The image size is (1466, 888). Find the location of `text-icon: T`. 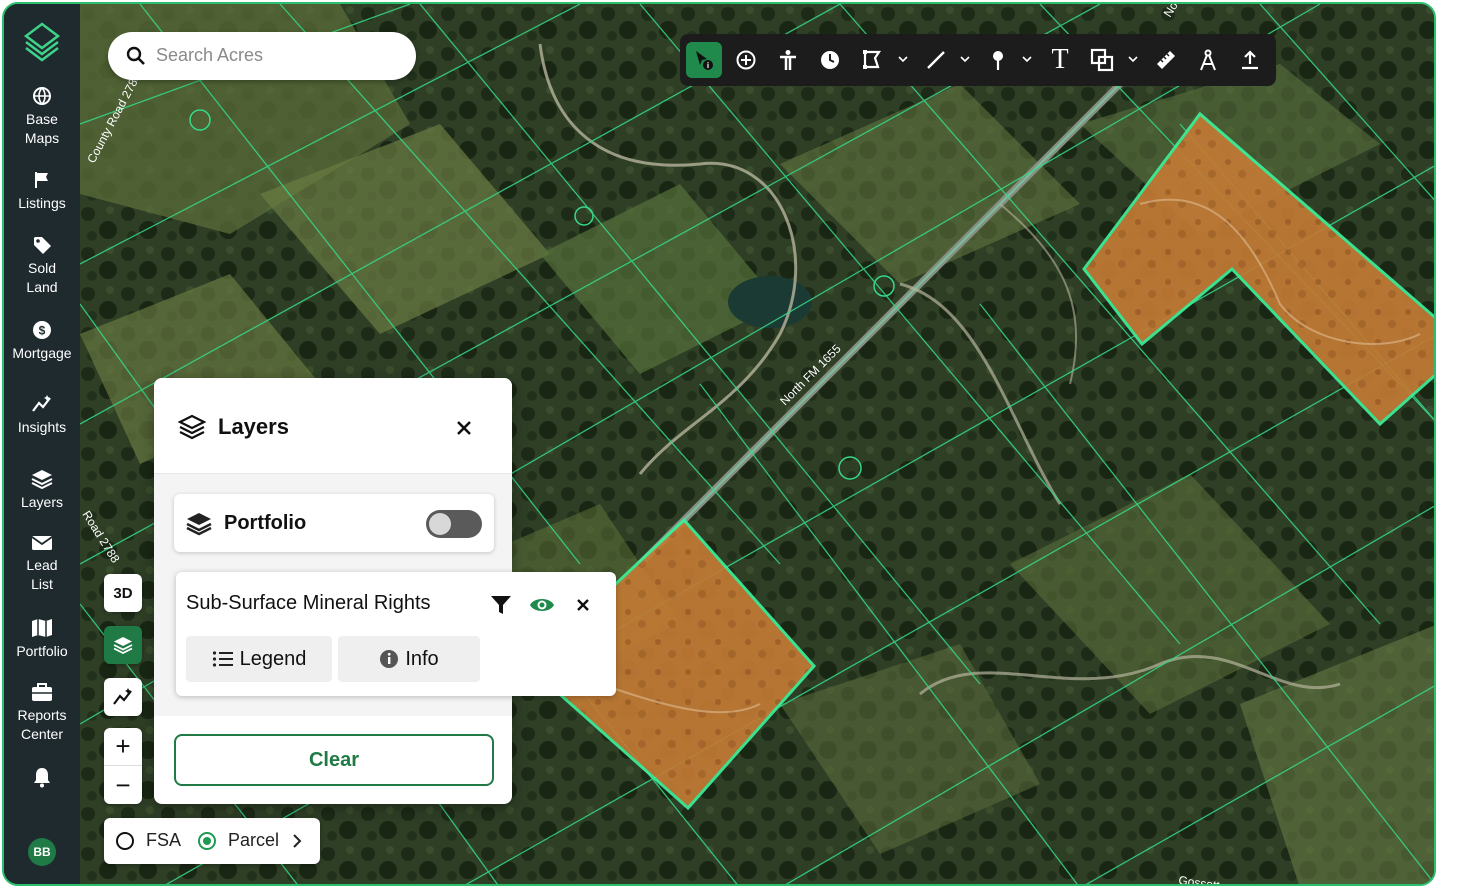

text-icon: T is located at coordinates (1060, 59).